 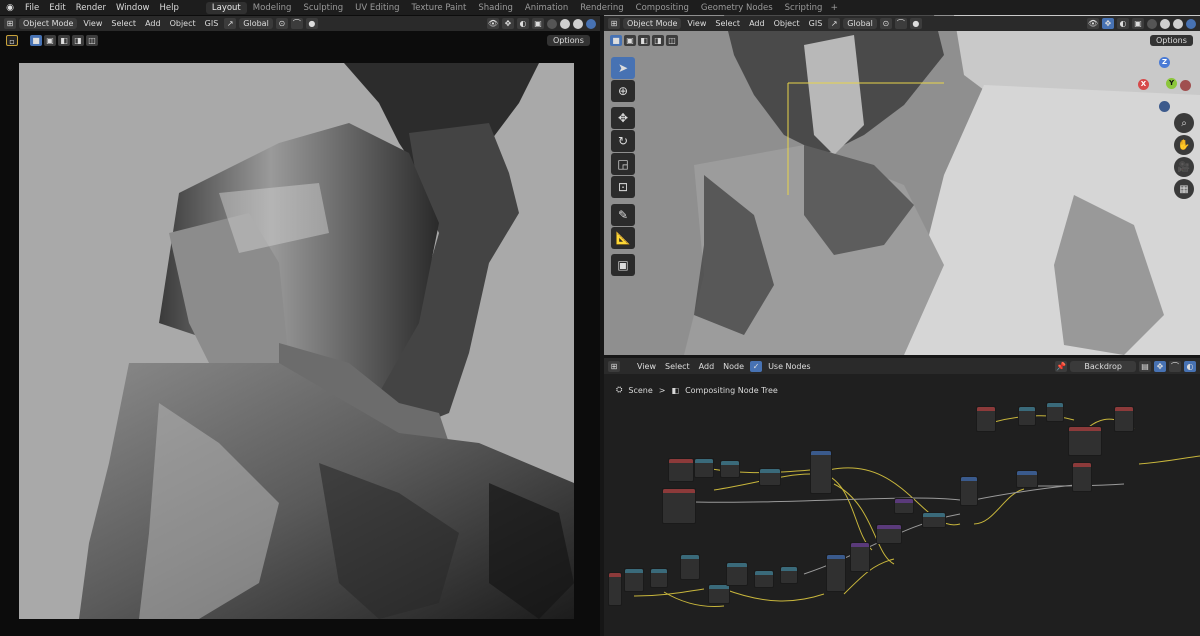 I want to click on pan-hand-icon: ✋, so click(x=1184, y=145).